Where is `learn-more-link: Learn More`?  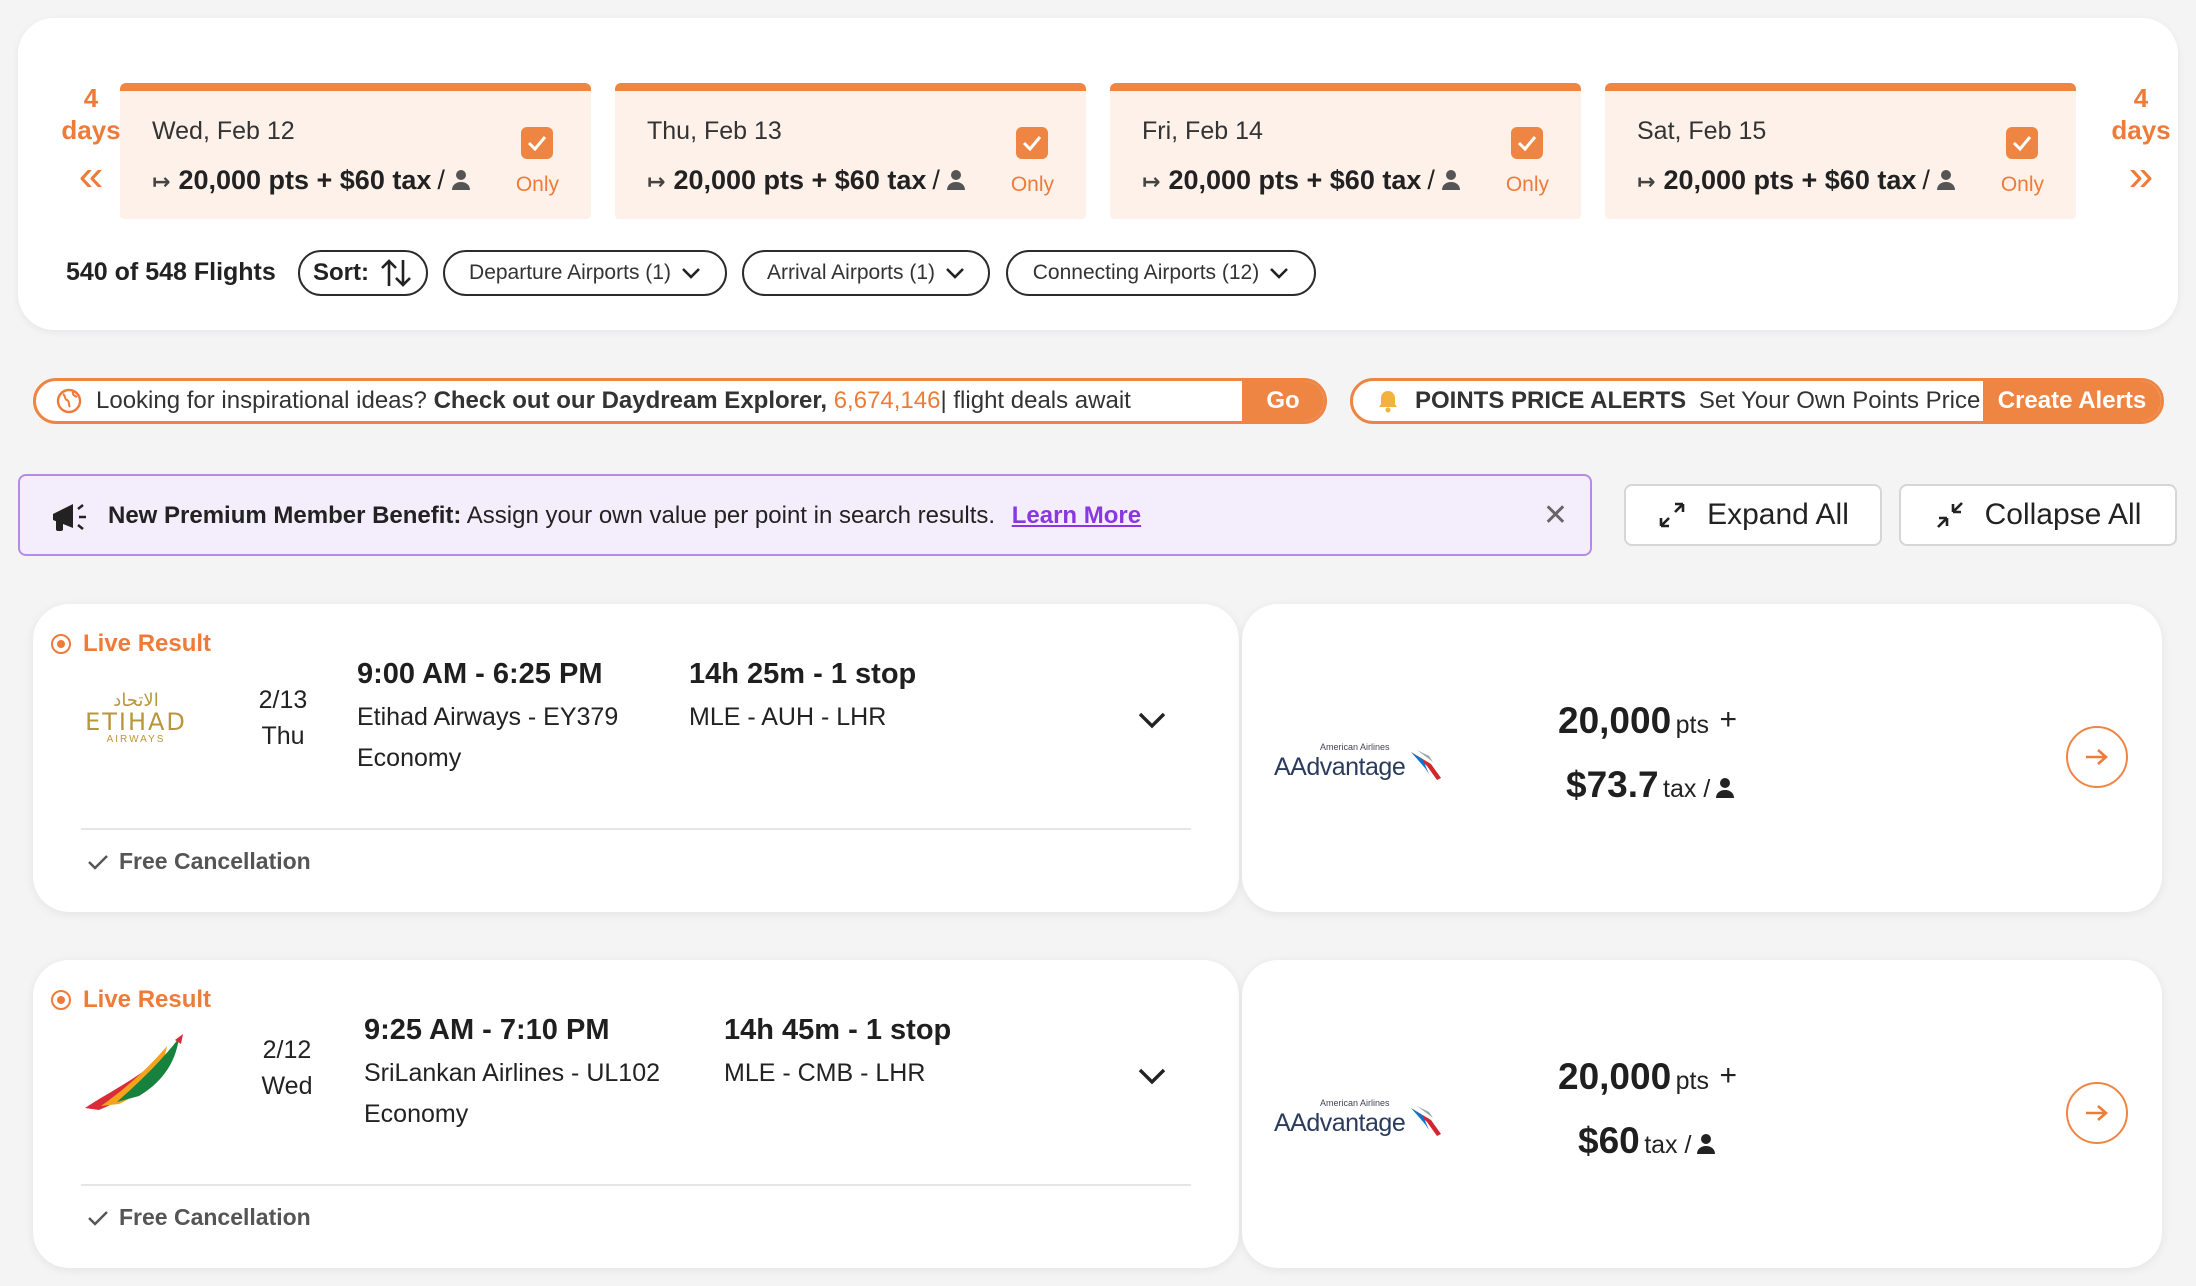 learn-more-link: Learn More is located at coordinates (1076, 515).